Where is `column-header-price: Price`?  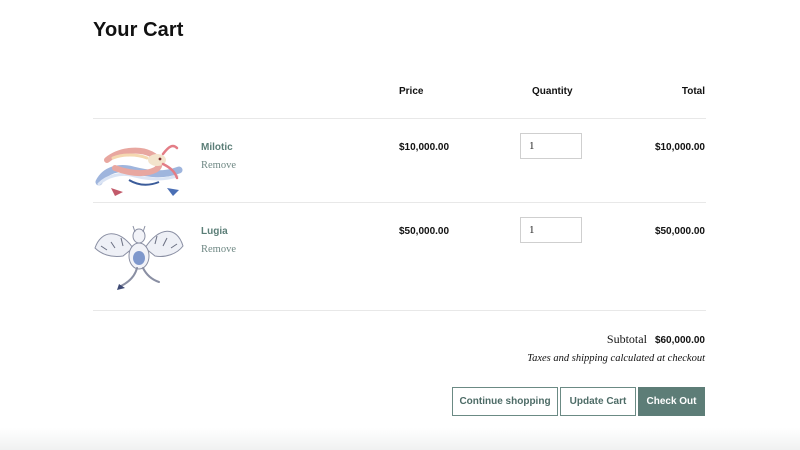 column-header-price: Price is located at coordinates (411, 91).